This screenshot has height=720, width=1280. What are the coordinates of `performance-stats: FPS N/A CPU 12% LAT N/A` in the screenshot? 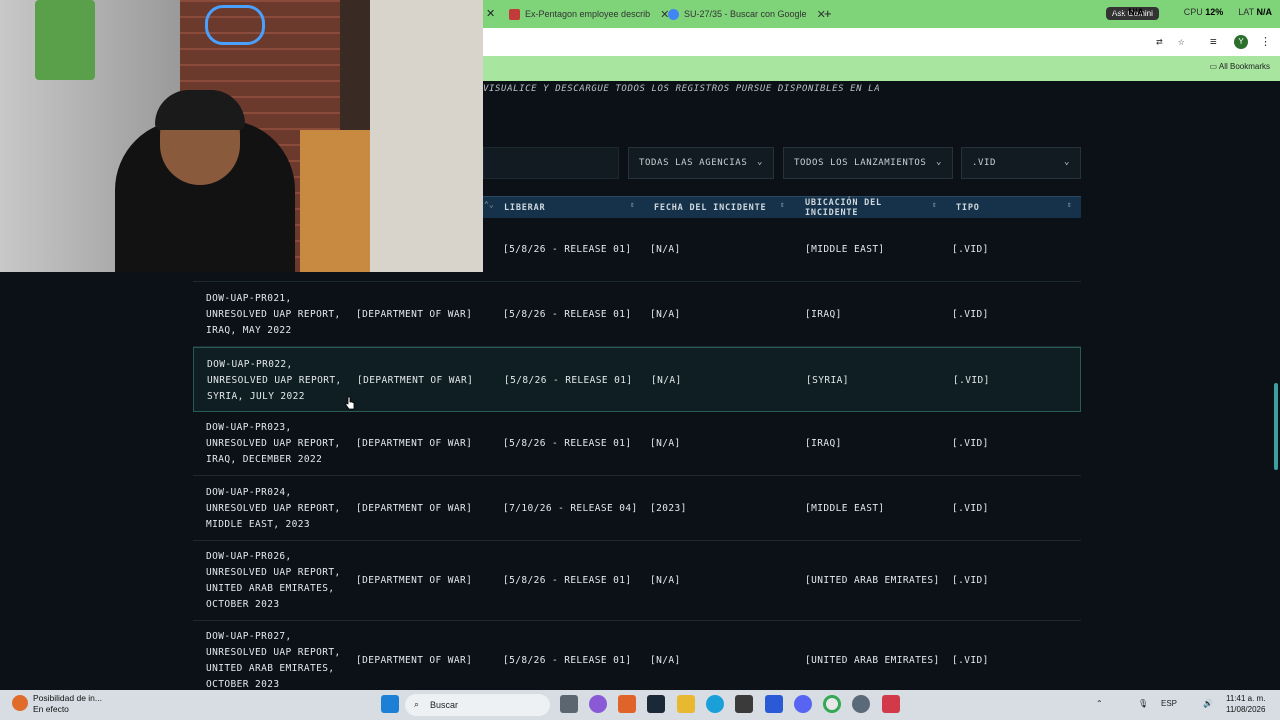 It's located at (1190, 12).